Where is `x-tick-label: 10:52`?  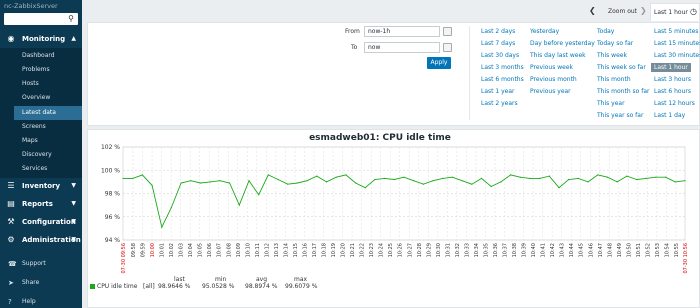 x-tick-label: 10:52 is located at coordinates (648, 250).